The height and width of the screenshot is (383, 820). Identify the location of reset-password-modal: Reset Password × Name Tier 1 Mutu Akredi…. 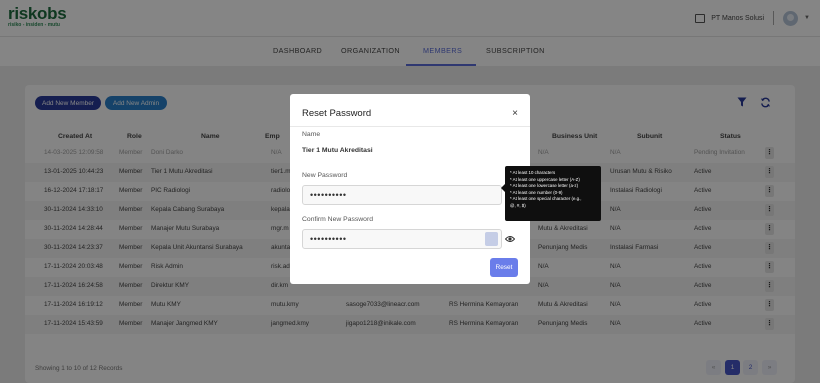
(410, 189).